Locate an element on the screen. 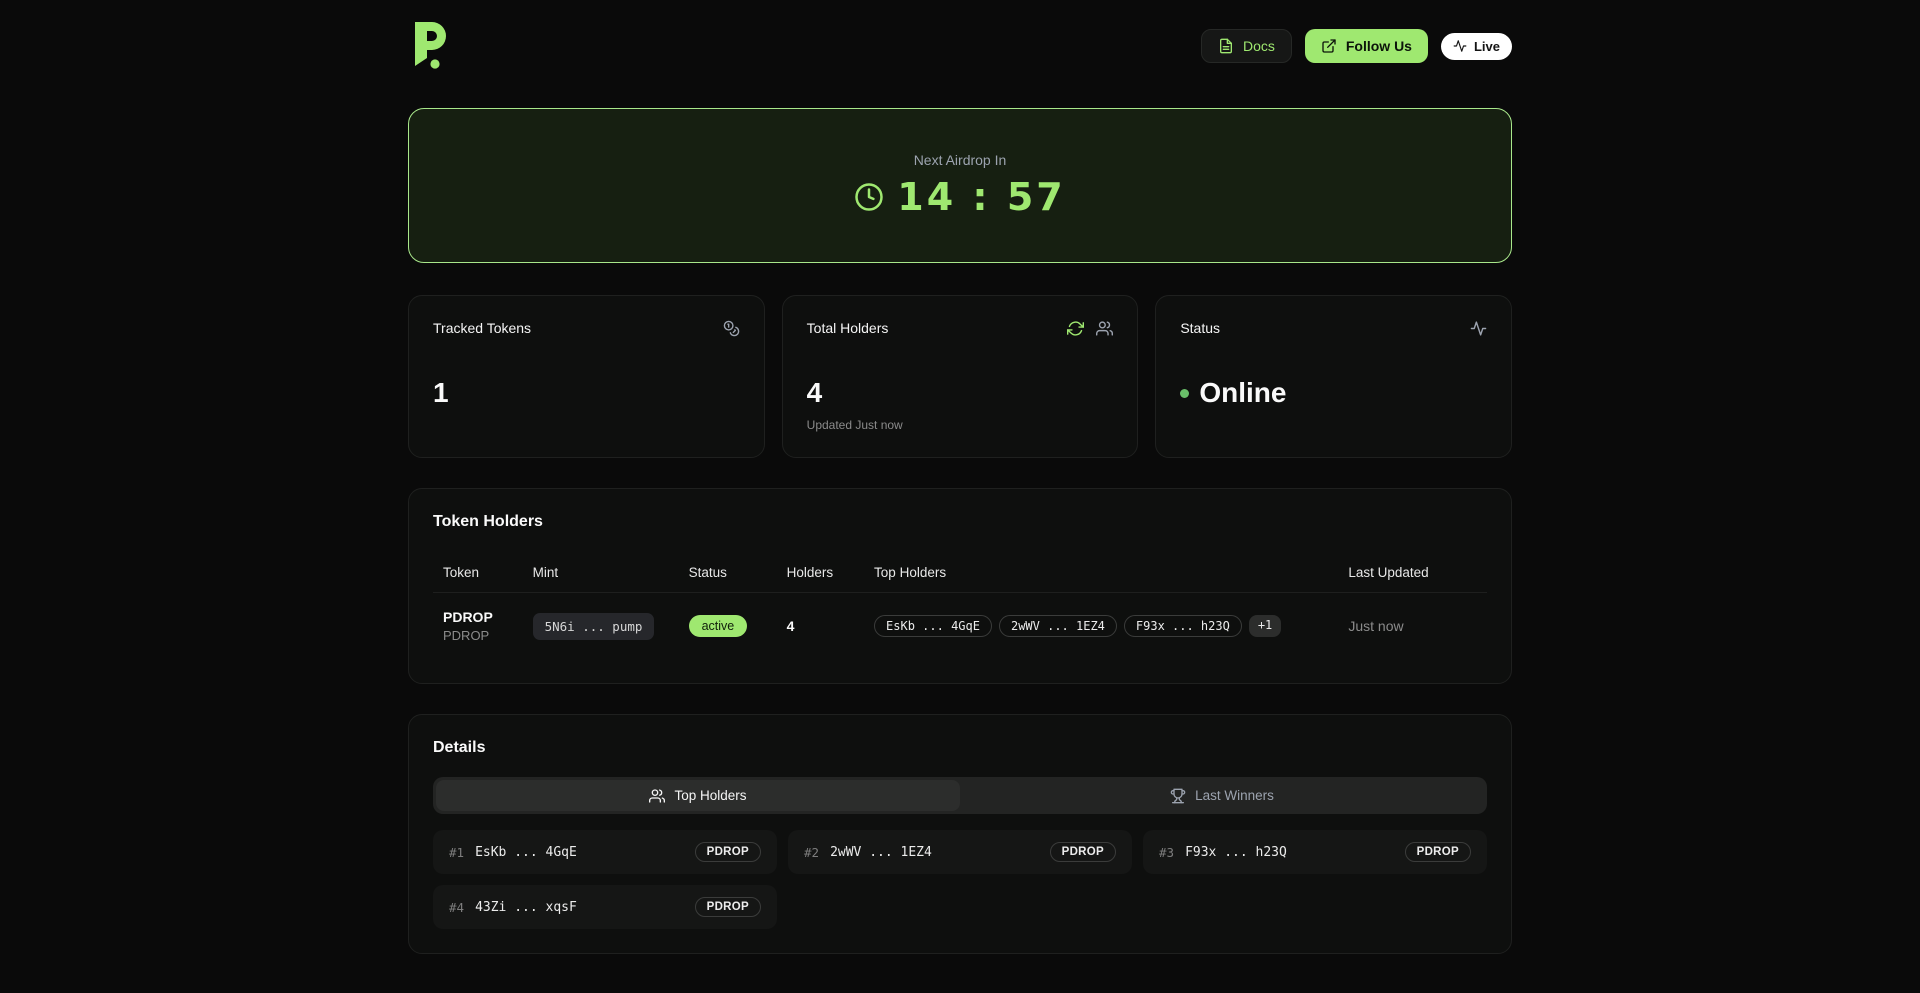 The image size is (1920, 993). online-status-dot is located at coordinates (1185, 393).